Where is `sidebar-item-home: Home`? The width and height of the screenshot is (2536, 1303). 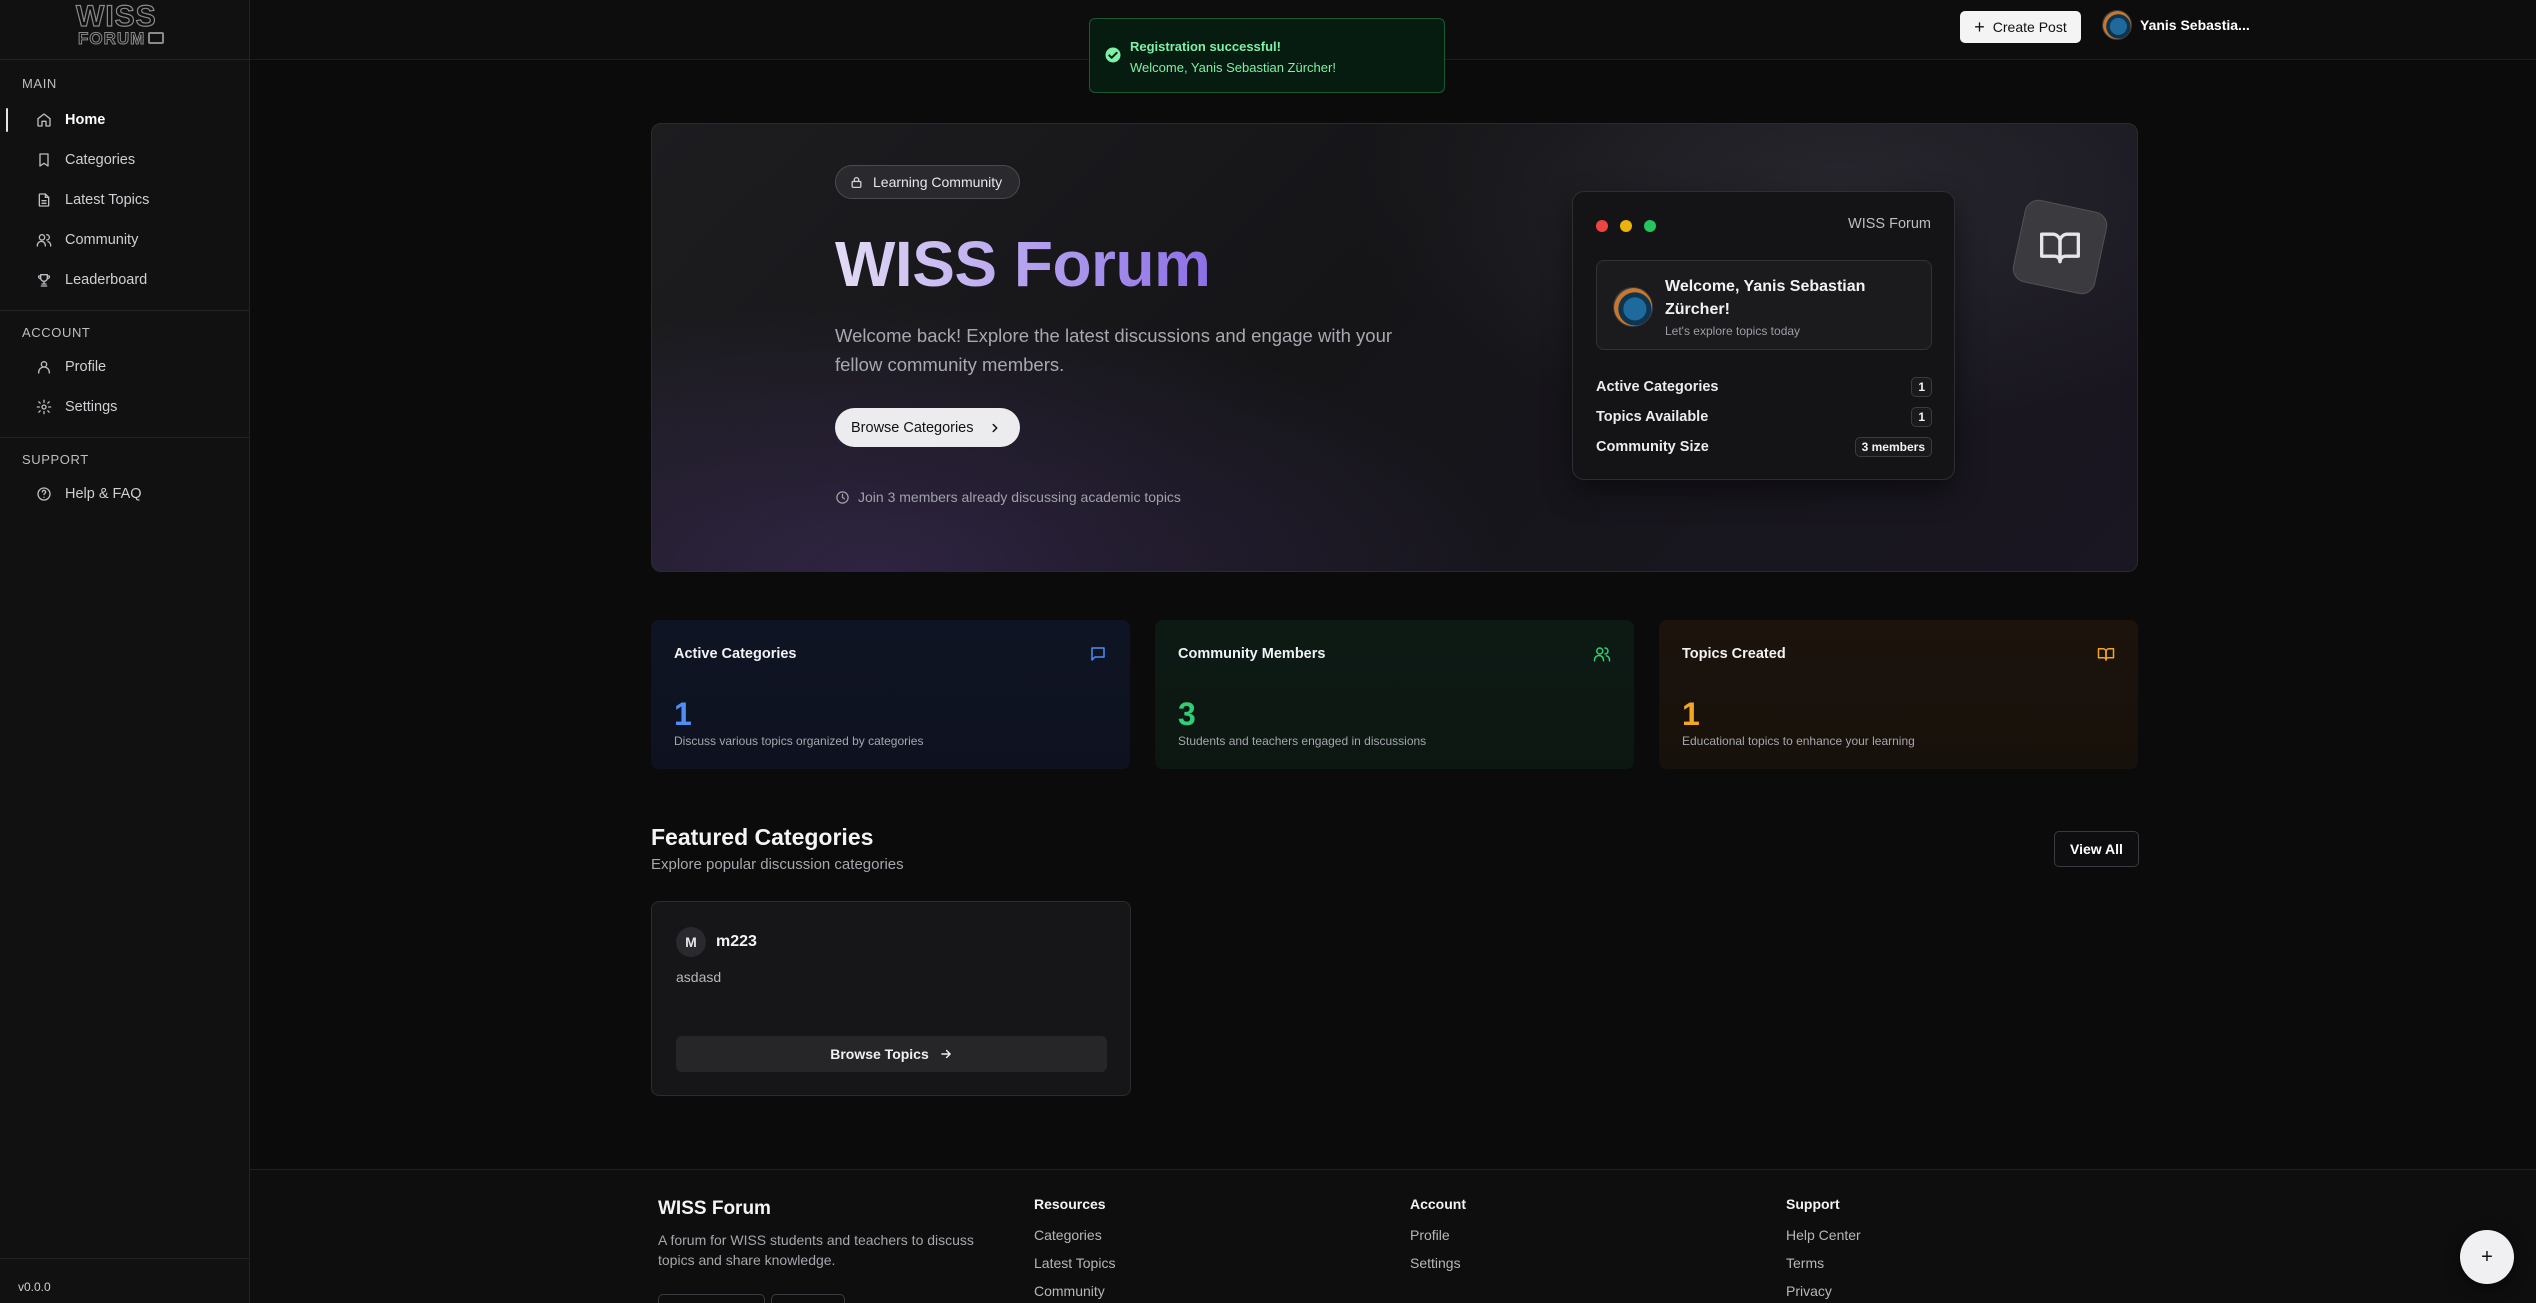 sidebar-item-home: Home is located at coordinates (124, 120).